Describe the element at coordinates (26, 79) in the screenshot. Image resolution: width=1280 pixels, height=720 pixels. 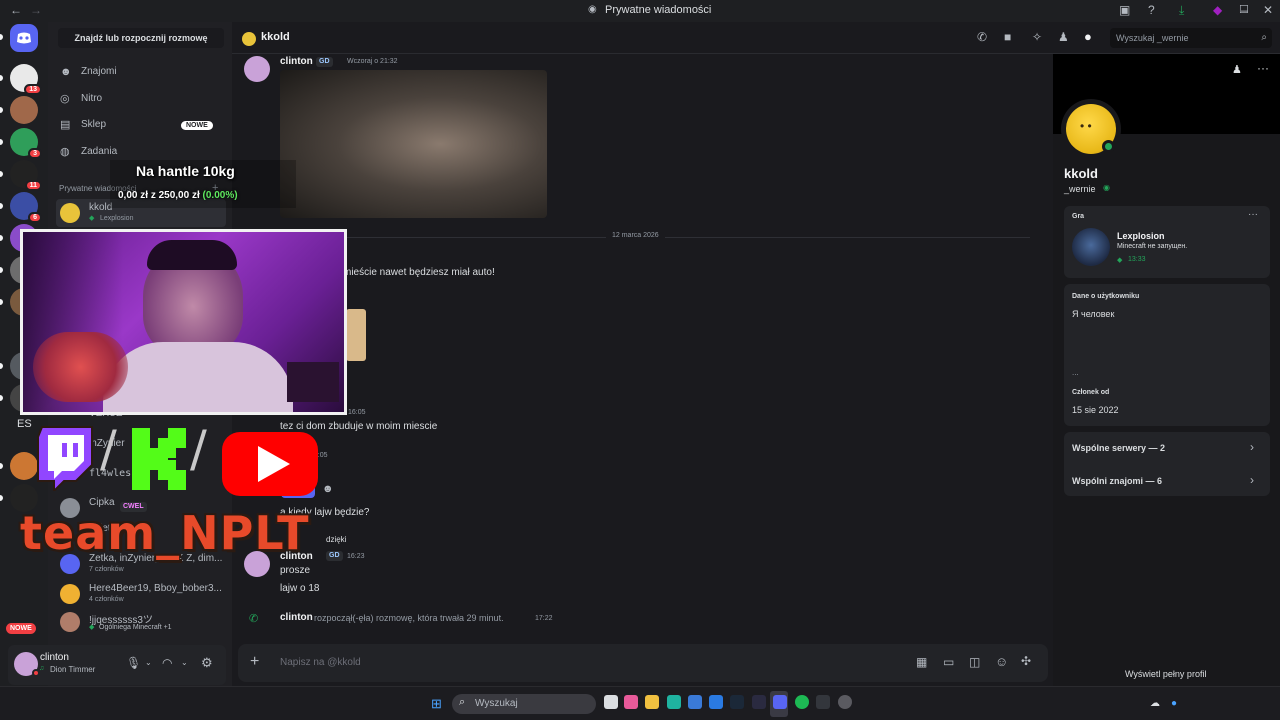
I see `server-icon: 13` at that location.